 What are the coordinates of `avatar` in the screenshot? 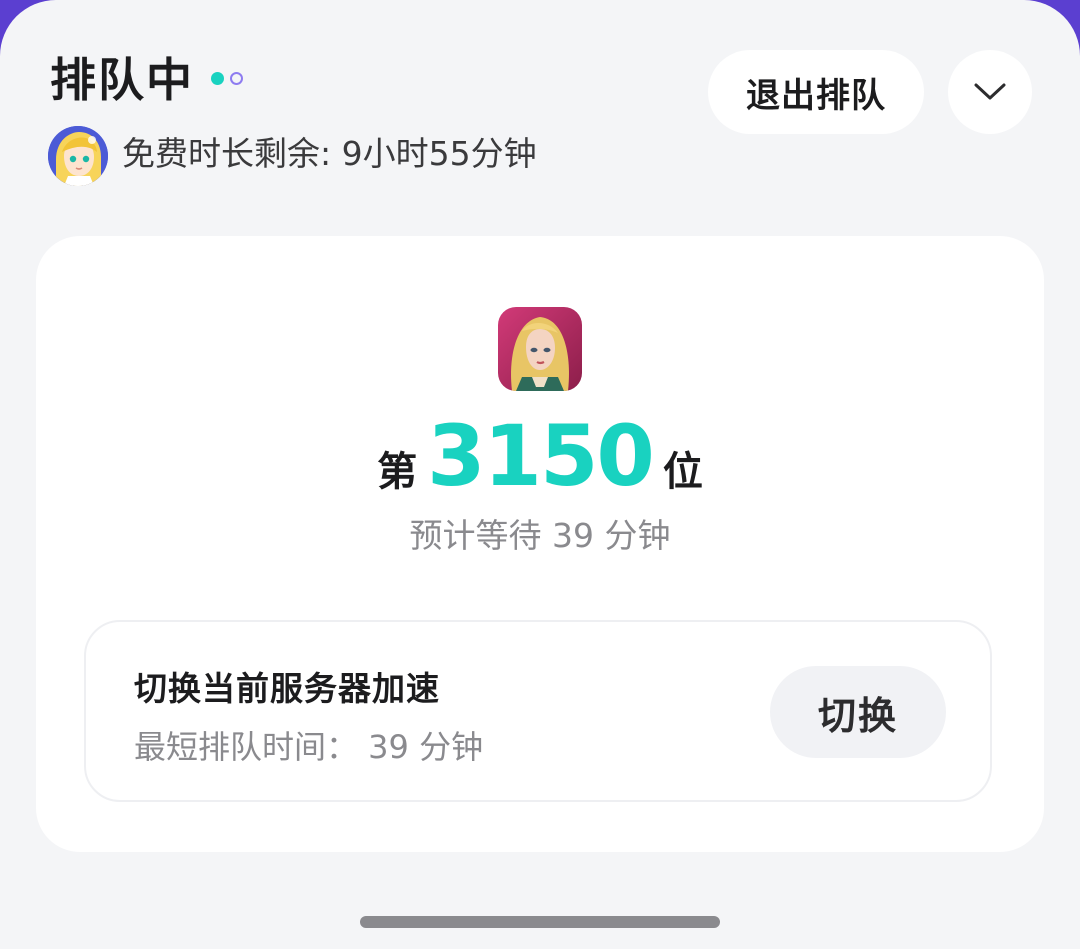 It's located at (78, 156).